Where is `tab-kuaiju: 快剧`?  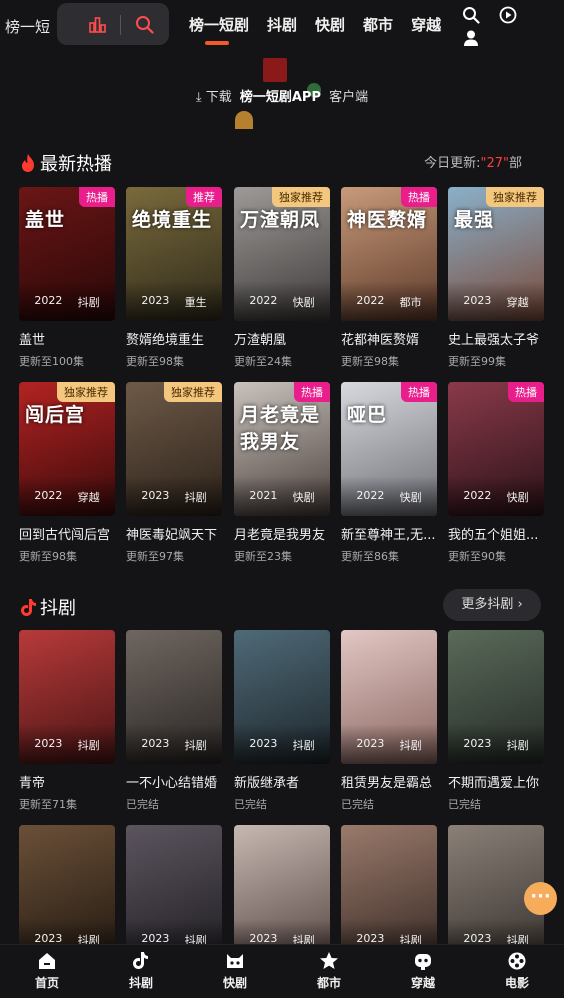 tab-kuaiju: 快剧 is located at coordinates (330, 24).